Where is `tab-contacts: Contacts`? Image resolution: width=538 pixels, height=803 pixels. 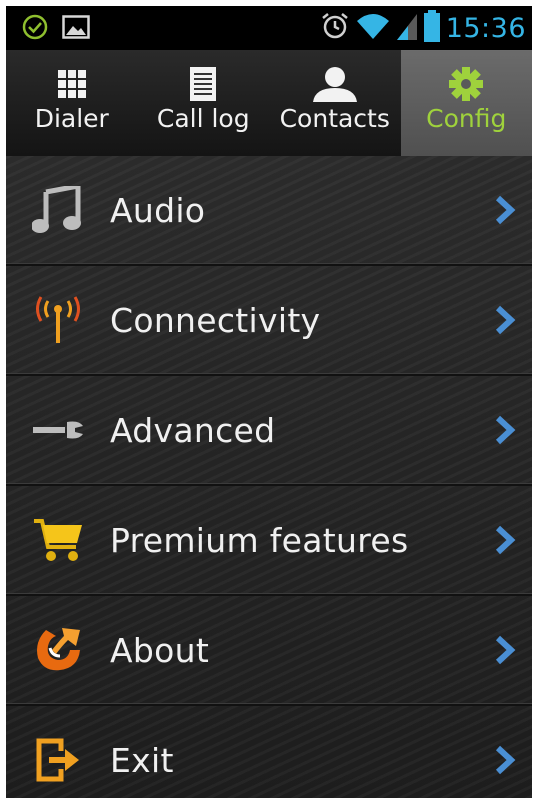 tab-contacts: Contacts is located at coordinates (335, 103).